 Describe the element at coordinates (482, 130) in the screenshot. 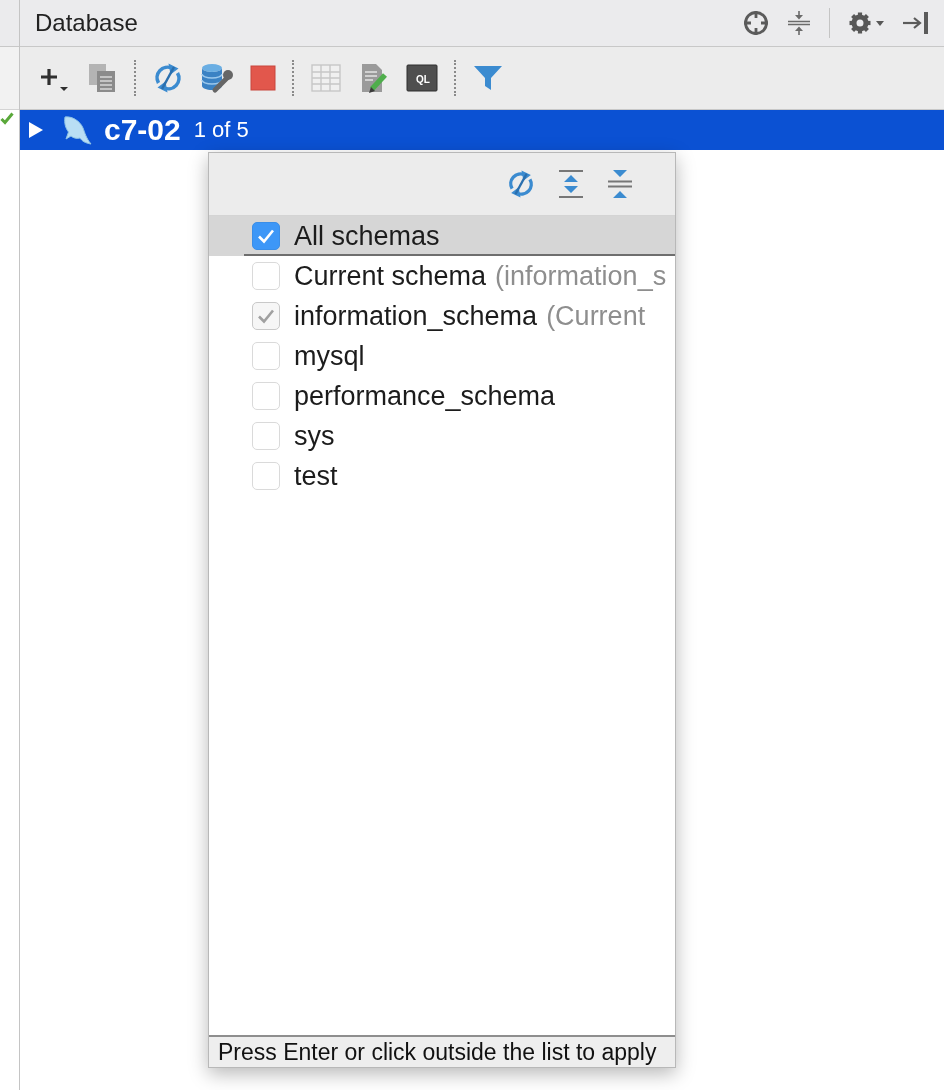

I see `connection-row: c7-02 1 of 5` at that location.